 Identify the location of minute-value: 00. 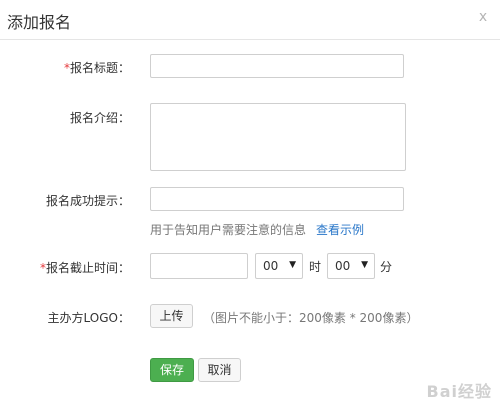
(343, 266).